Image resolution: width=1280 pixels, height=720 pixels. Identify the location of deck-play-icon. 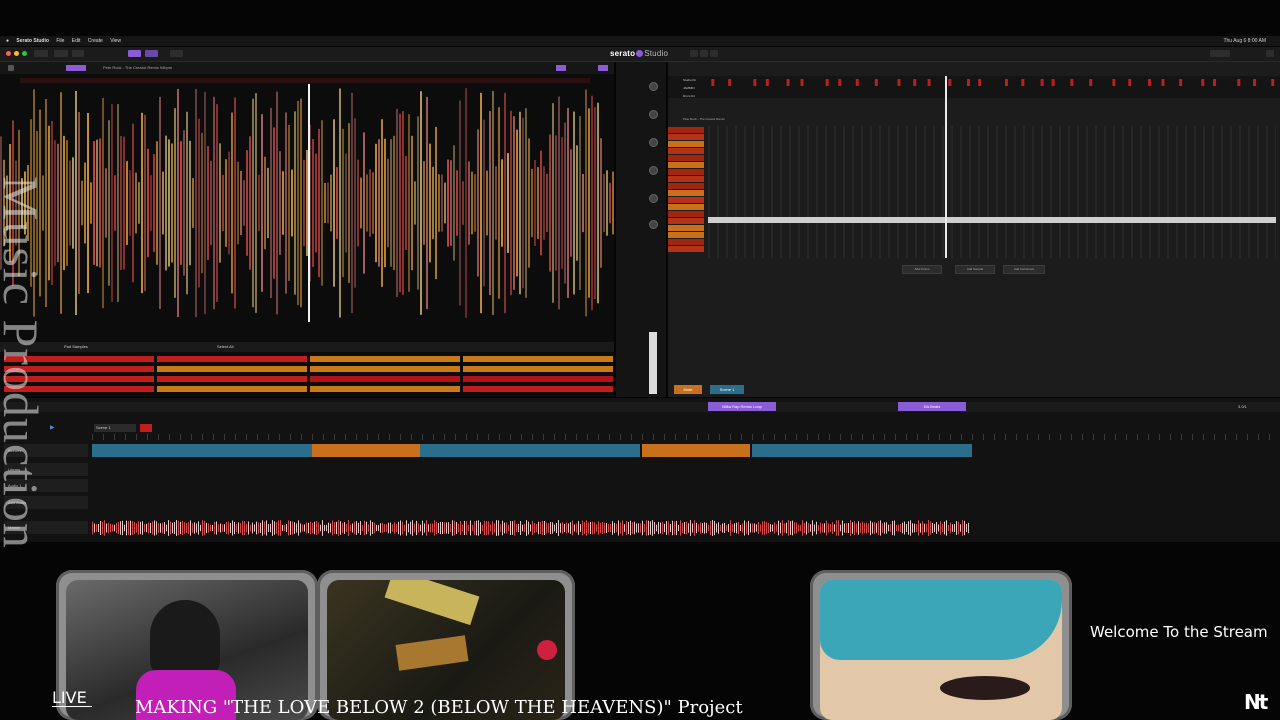
(11, 68).